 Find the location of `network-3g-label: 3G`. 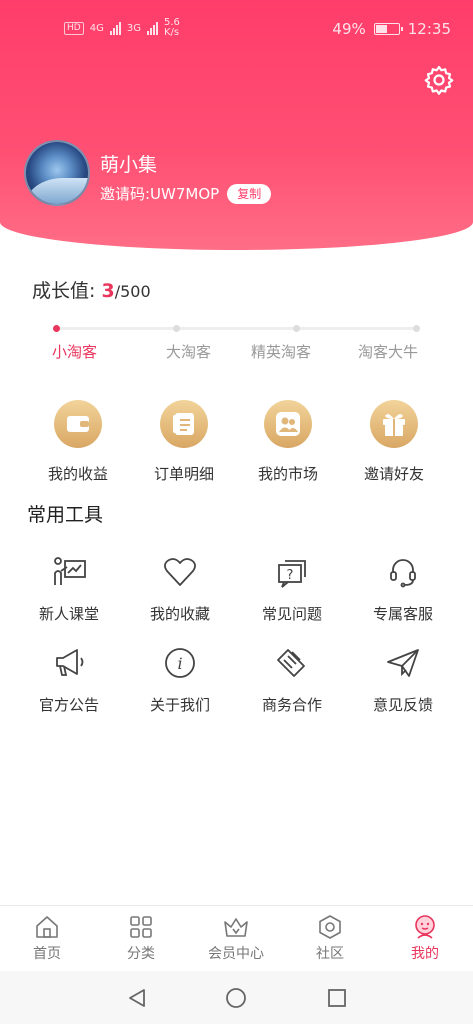

network-3g-label: 3G is located at coordinates (133, 28).